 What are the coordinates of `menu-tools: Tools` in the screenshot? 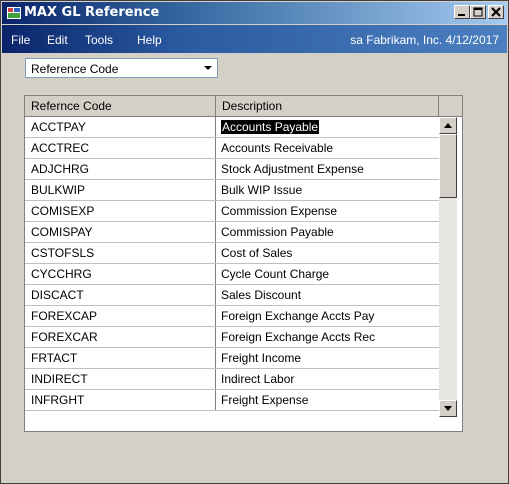 It's located at (99, 40).